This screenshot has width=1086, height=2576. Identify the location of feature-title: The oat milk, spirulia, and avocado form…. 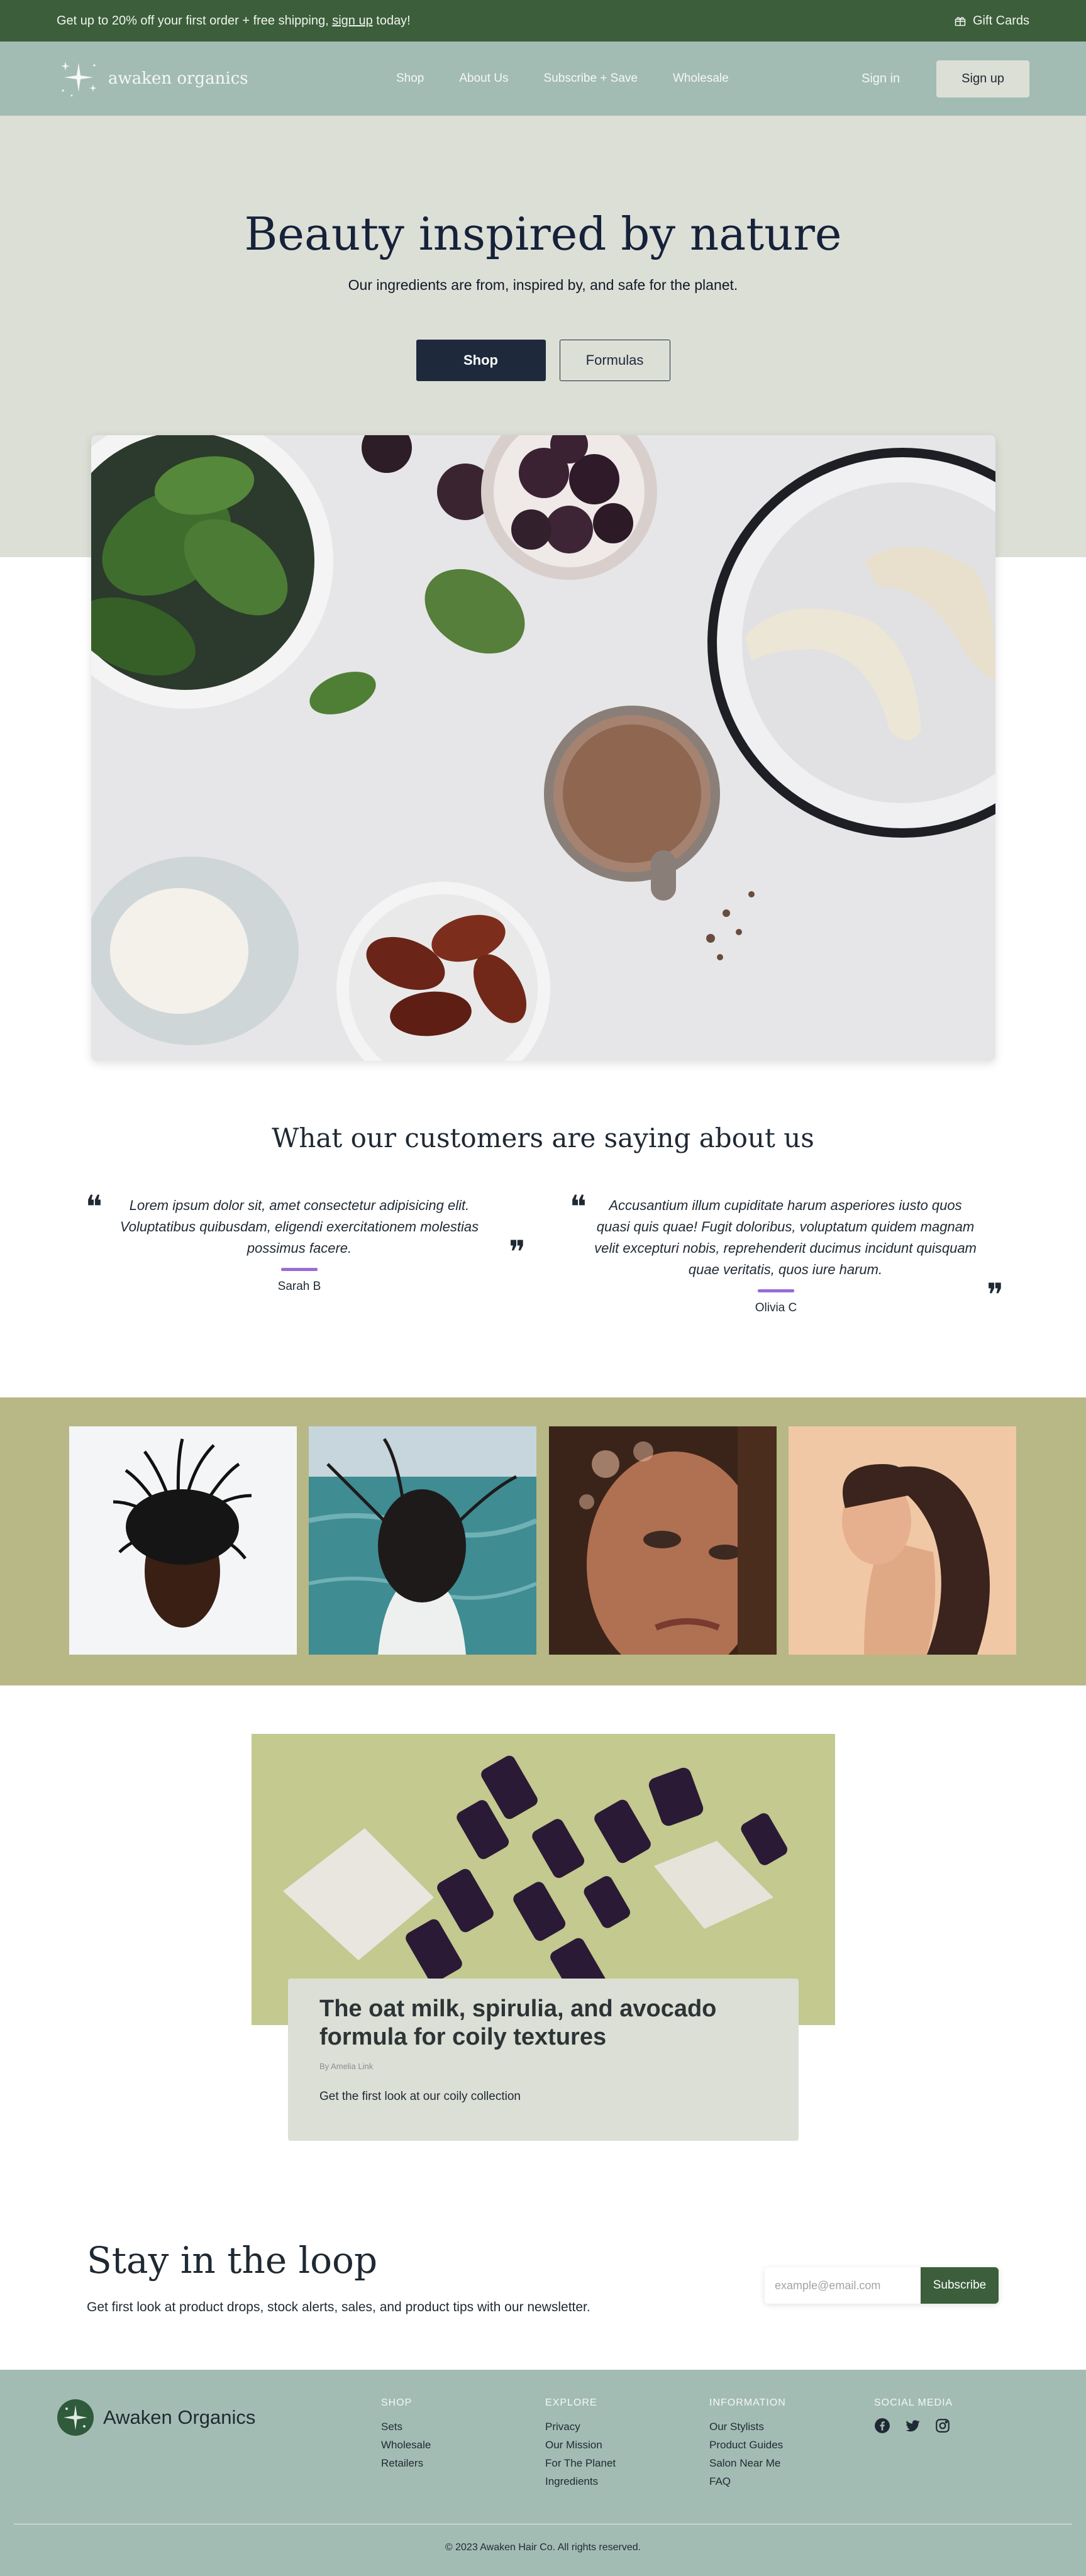
(518, 2023).